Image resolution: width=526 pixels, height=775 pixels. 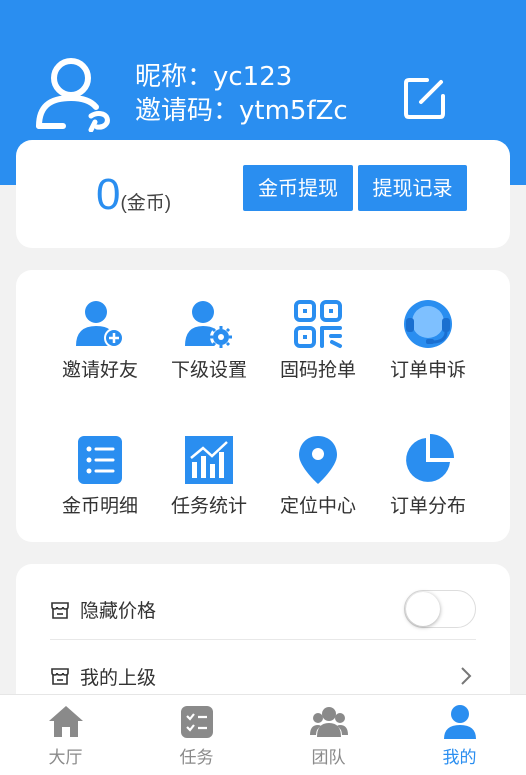 What do you see at coordinates (459, 722) in the screenshot?
I see `me-icon` at bounding box center [459, 722].